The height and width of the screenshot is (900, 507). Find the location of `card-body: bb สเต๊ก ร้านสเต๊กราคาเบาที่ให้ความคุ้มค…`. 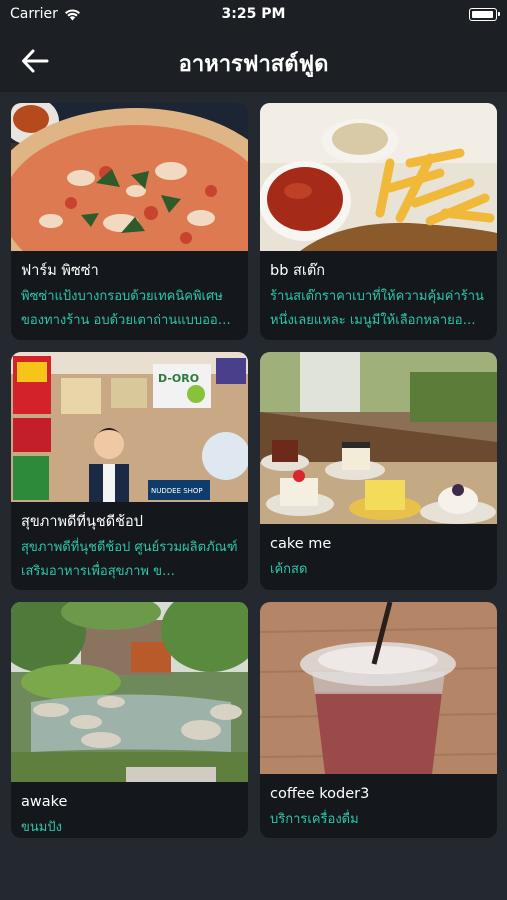

card-body: bb สเต๊ก ร้านสเต๊กราคาเบาที่ให้ความคุ้มค… is located at coordinates (378, 292).